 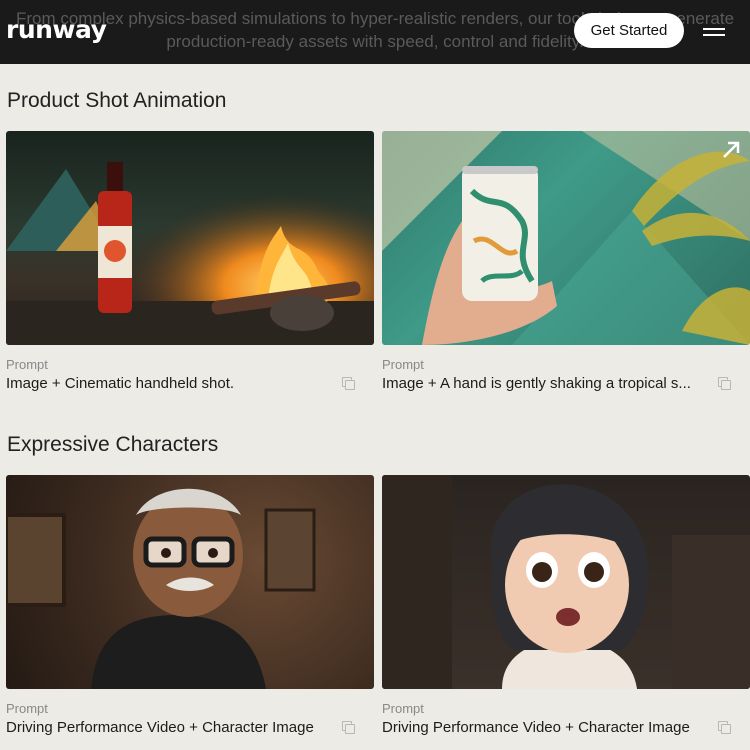 I want to click on elderly-man-character-video, so click(x=190, y=582).